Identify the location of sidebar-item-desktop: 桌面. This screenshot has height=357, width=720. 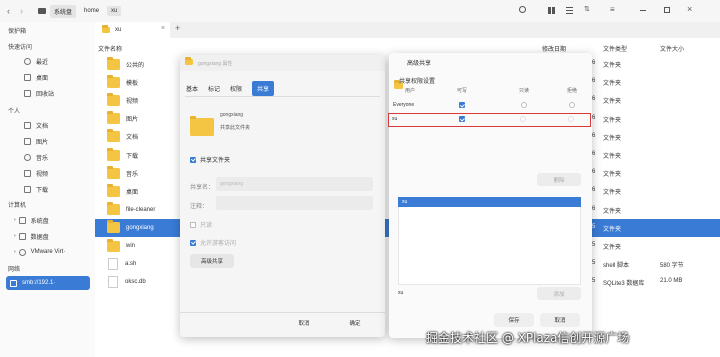
(47, 77).